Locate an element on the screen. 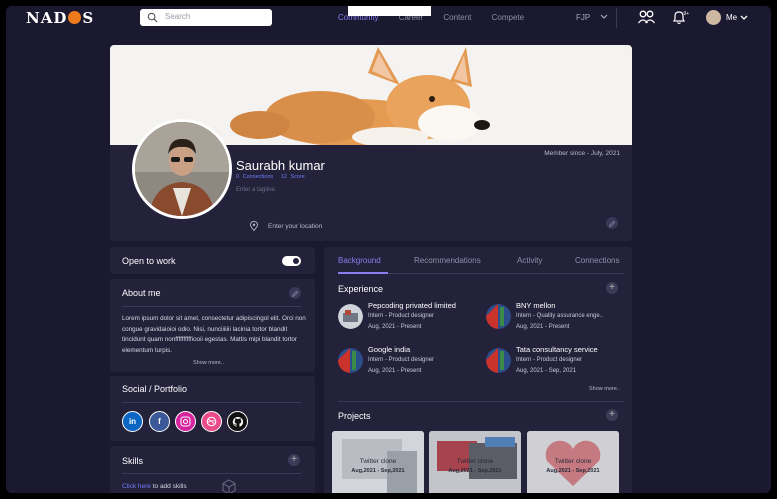 This screenshot has height=499, width=777. tab-activity: Activity is located at coordinates (529, 260).